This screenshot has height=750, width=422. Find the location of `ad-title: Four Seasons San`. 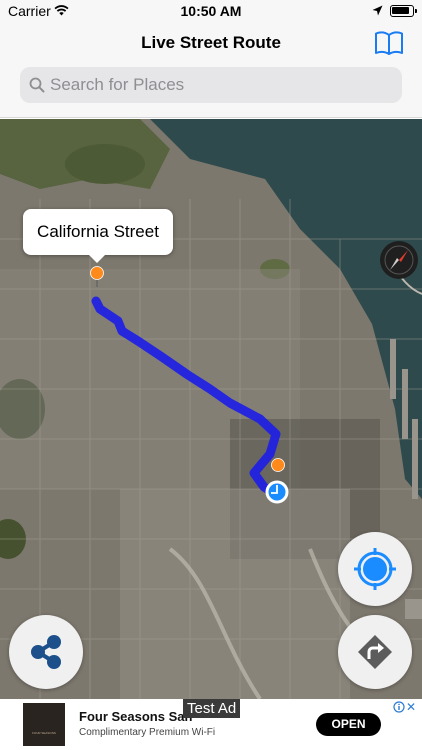

ad-title: Four Seasons San is located at coordinates (136, 716).